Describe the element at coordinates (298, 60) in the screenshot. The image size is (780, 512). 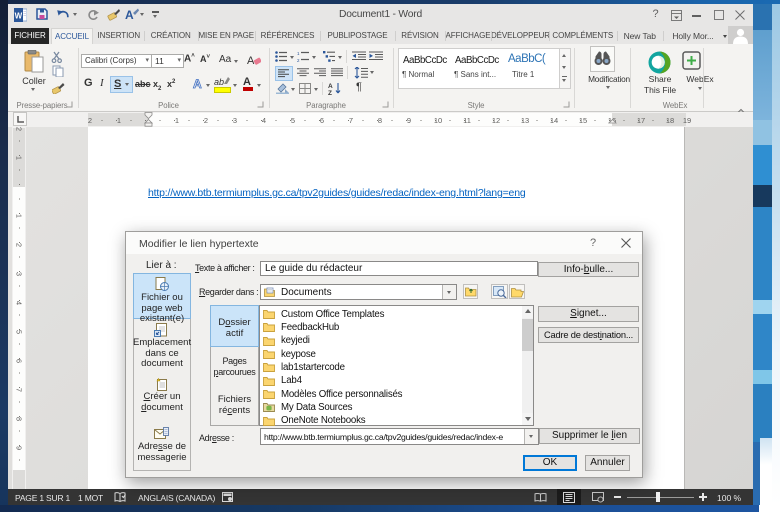
I see `svg-text: 2` at that location.